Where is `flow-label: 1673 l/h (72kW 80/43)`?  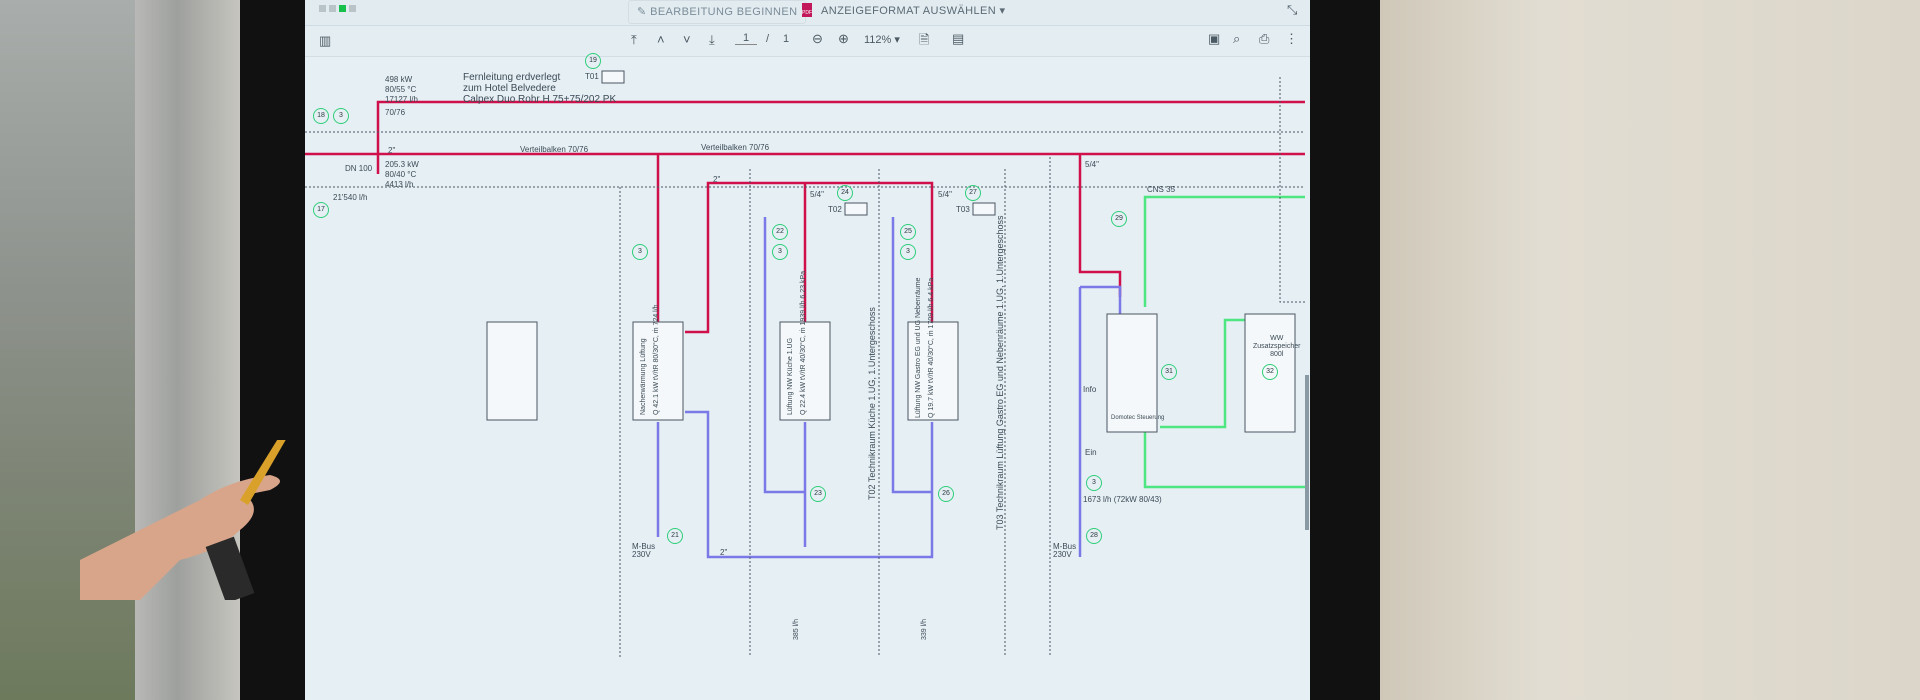
flow-label: 1673 l/h (72kW 80/43) is located at coordinates (1122, 499).